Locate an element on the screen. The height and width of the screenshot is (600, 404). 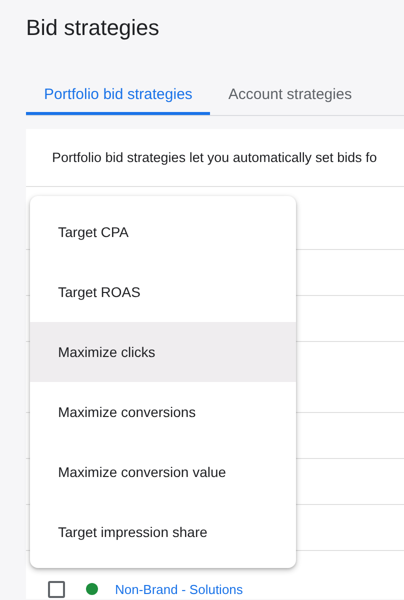
menu-item: Target ROAS is located at coordinates (163, 292).